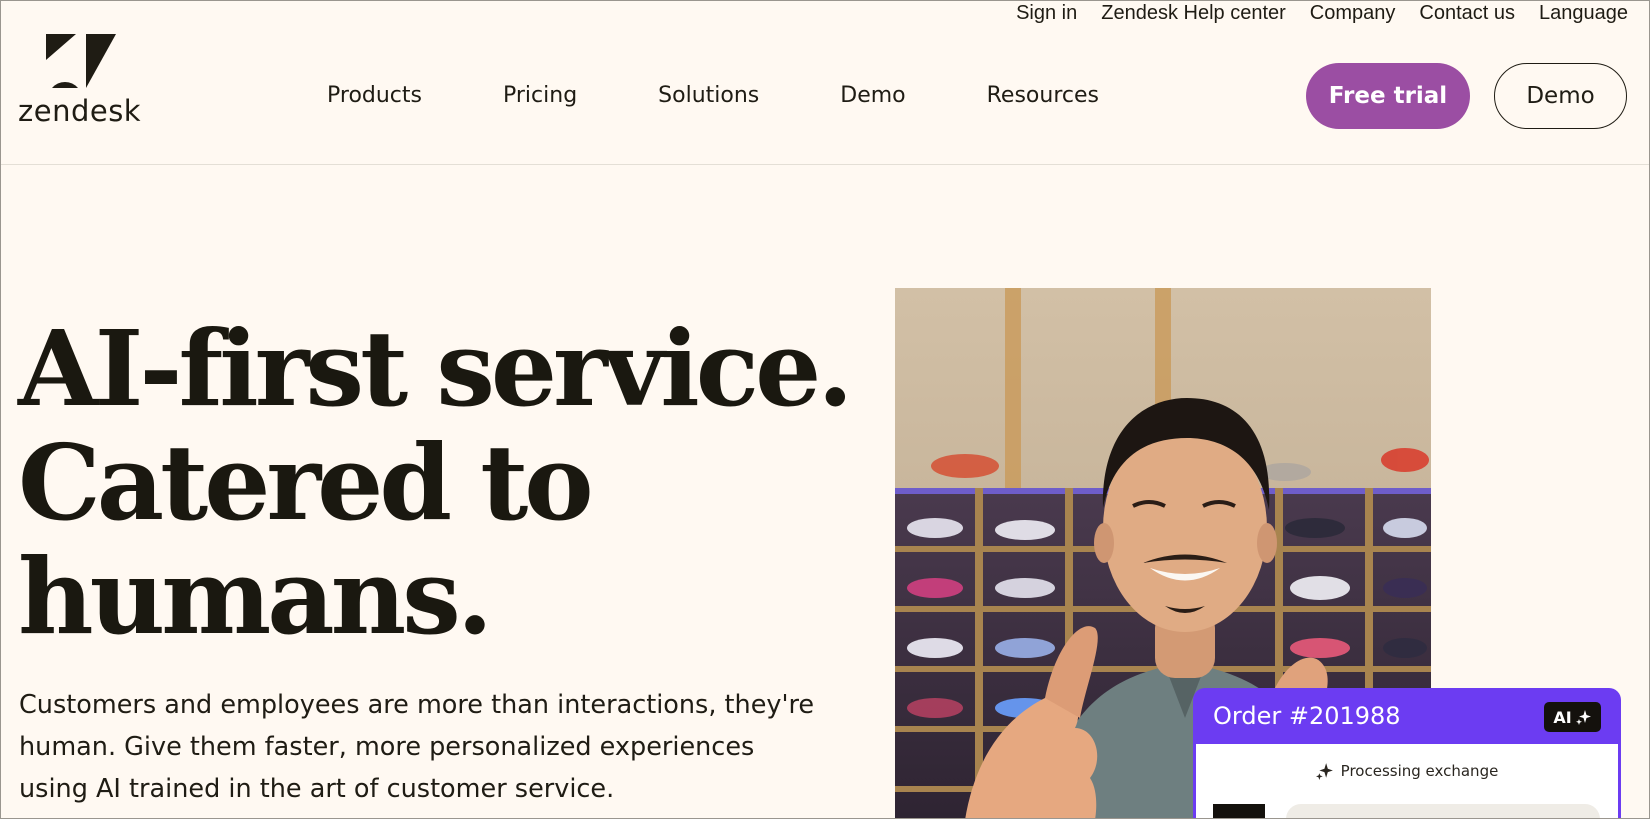 This screenshot has width=1650, height=819. I want to click on contact-us-link: Contact us, so click(1467, 13).